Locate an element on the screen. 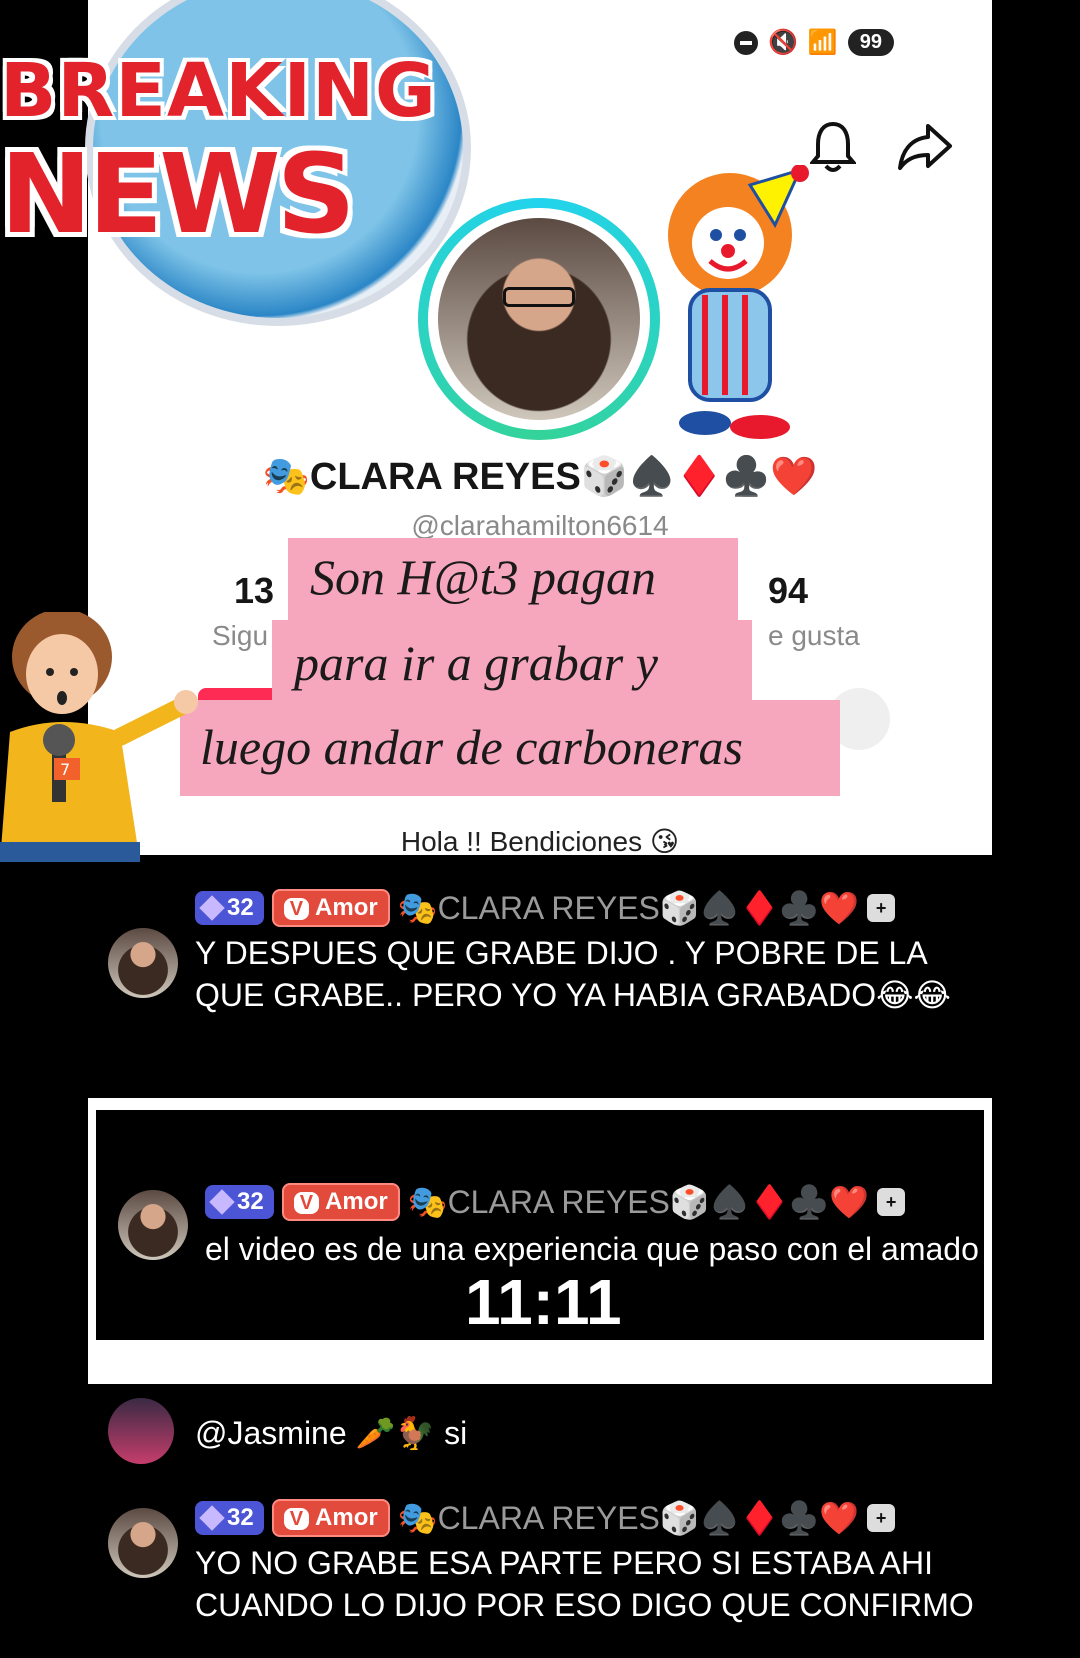  caption-line-2: para ir a grabar y is located at coordinates (476, 663).